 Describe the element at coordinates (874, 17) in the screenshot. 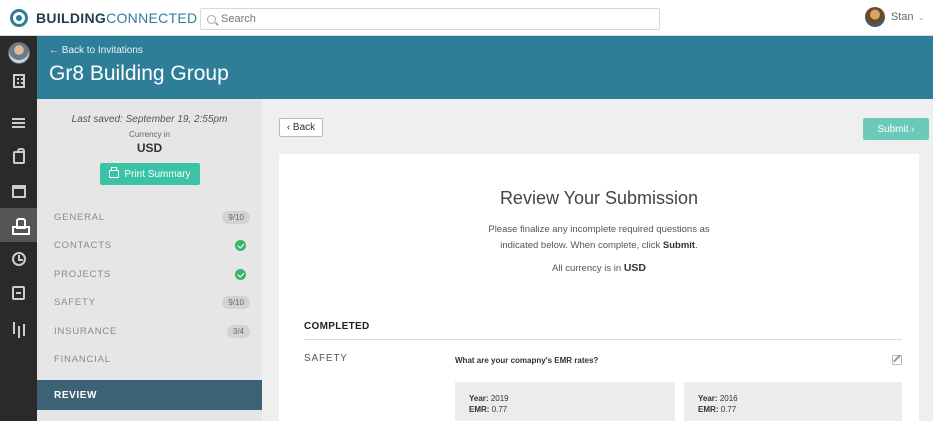

I see `user-avatar` at that location.